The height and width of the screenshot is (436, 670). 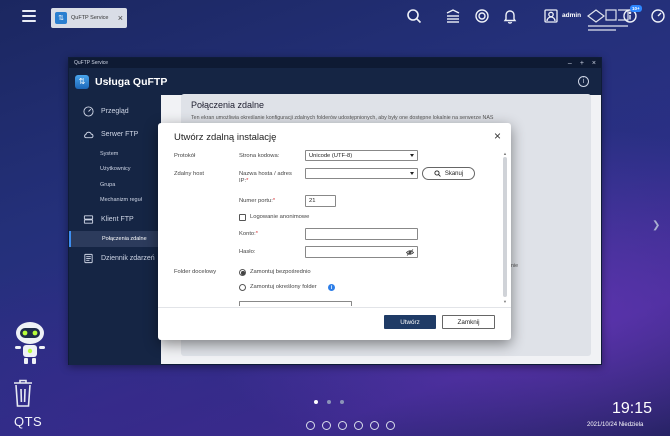 I want to click on target-folder-label: Folder docelowy, so click(x=195, y=272).